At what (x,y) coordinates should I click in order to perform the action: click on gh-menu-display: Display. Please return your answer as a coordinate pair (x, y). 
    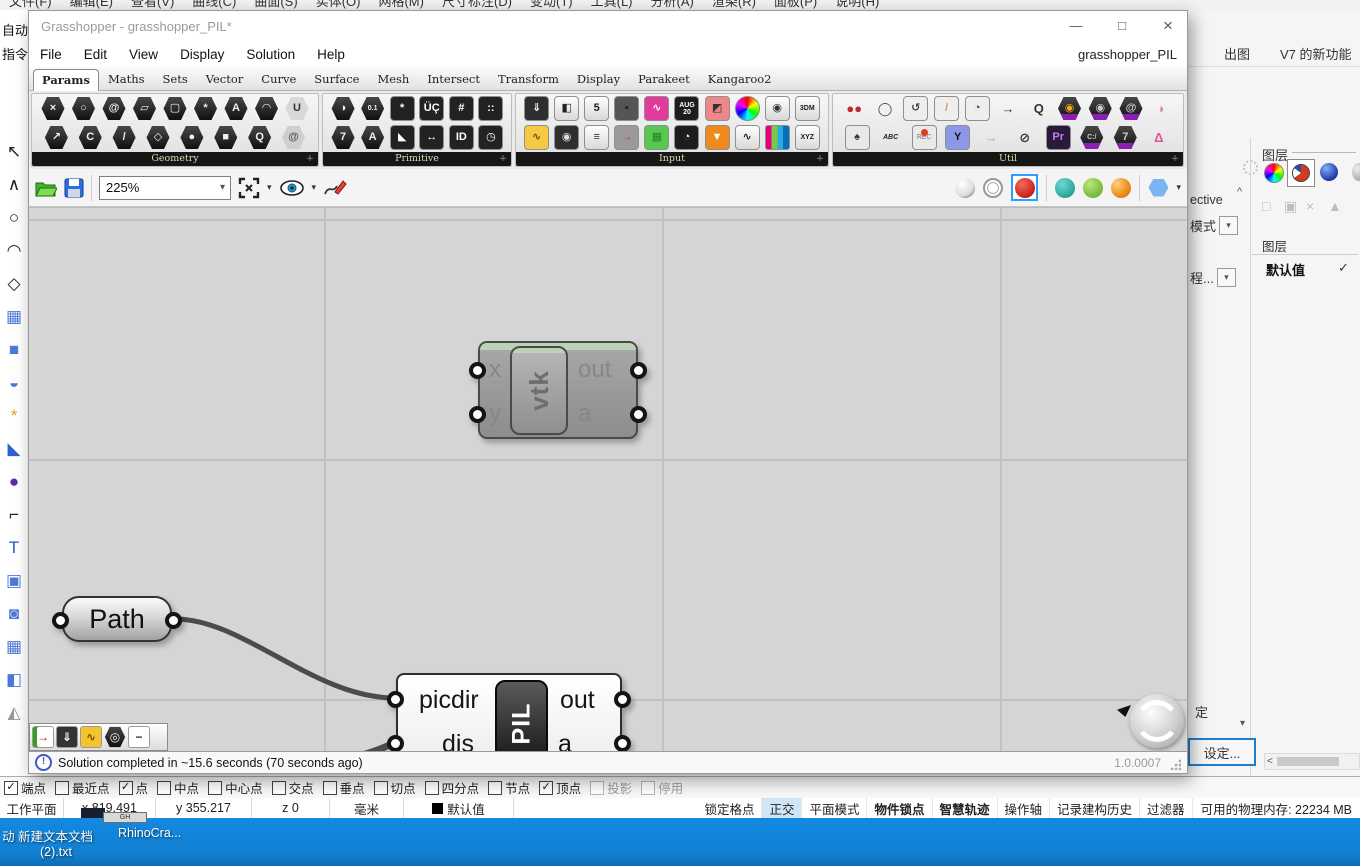
    Looking at the image, I should click on (202, 54).